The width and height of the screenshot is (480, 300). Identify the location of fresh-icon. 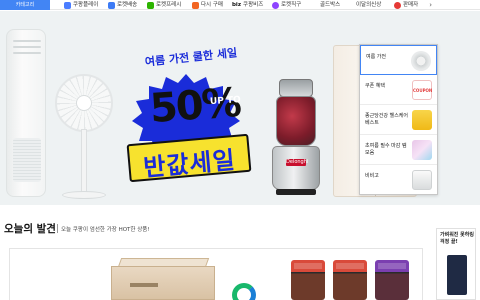
(150, 5).